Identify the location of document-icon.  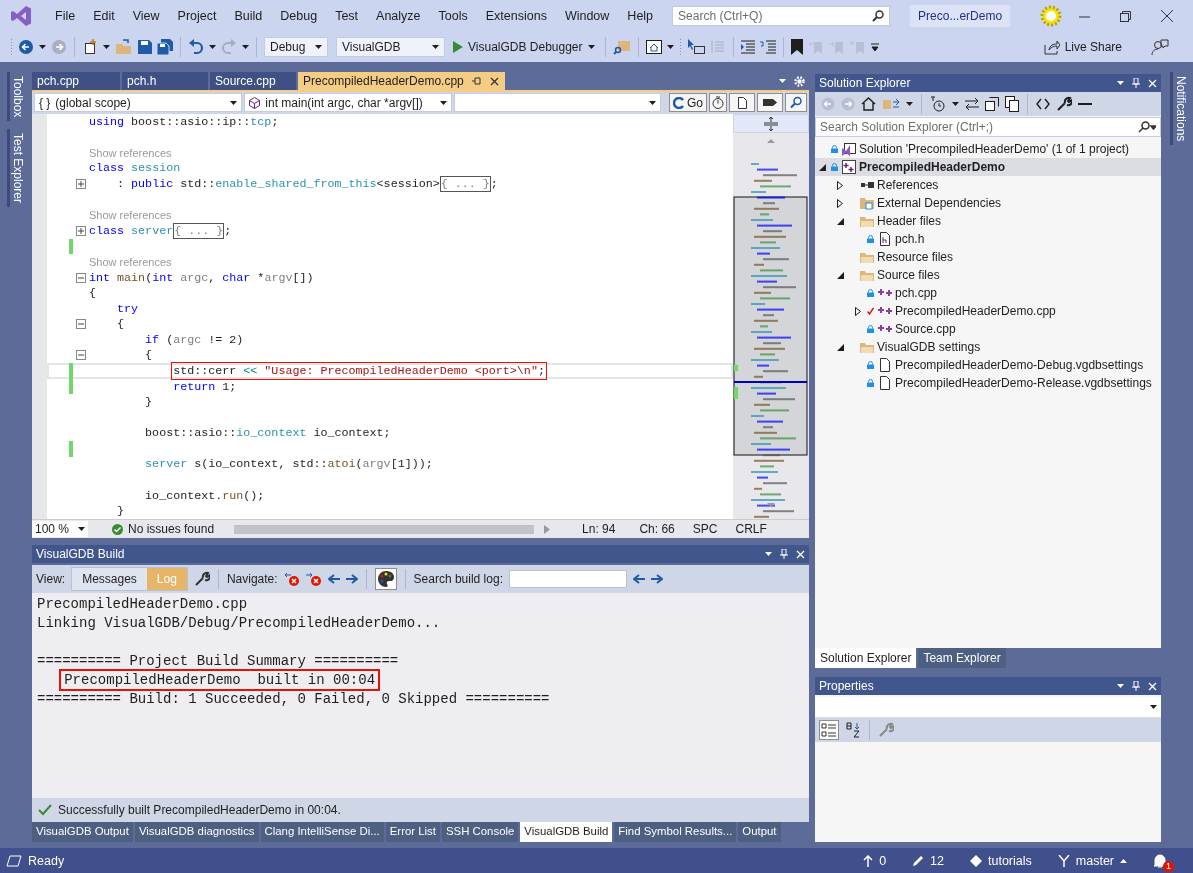
(742, 103).